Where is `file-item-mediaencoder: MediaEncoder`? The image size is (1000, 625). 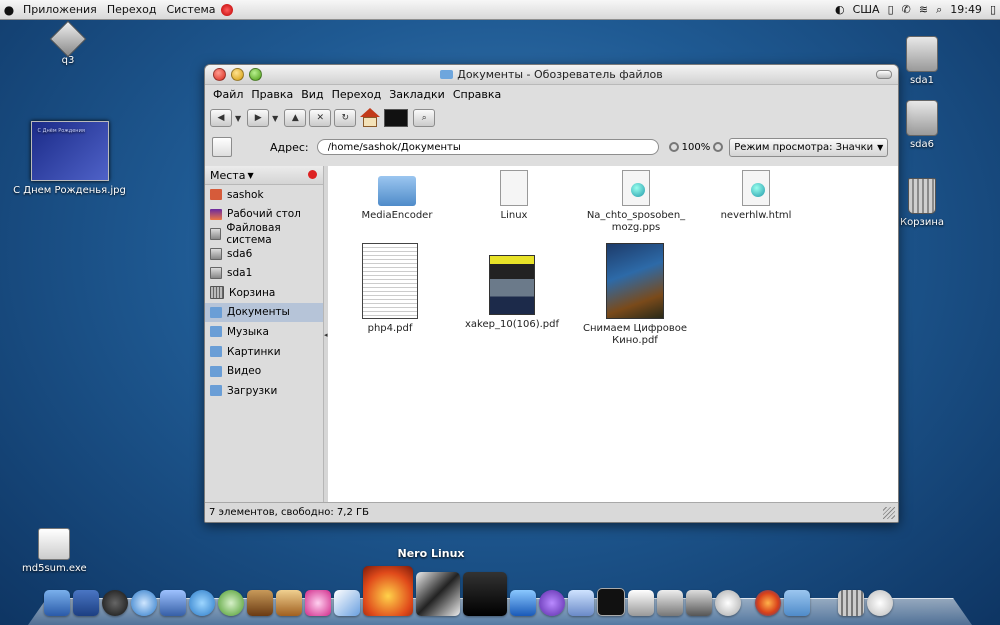 file-item-mediaencoder: MediaEncoder is located at coordinates (397, 197).